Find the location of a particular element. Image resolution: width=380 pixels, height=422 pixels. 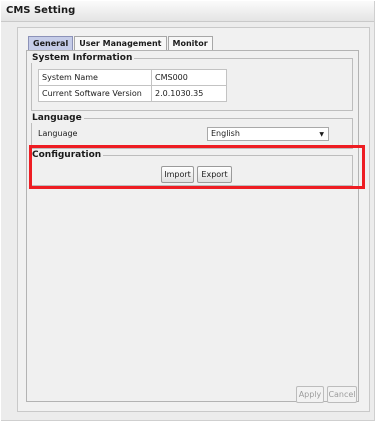

software-version-value: 2.0.1030.35 is located at coordinates (189, 93).